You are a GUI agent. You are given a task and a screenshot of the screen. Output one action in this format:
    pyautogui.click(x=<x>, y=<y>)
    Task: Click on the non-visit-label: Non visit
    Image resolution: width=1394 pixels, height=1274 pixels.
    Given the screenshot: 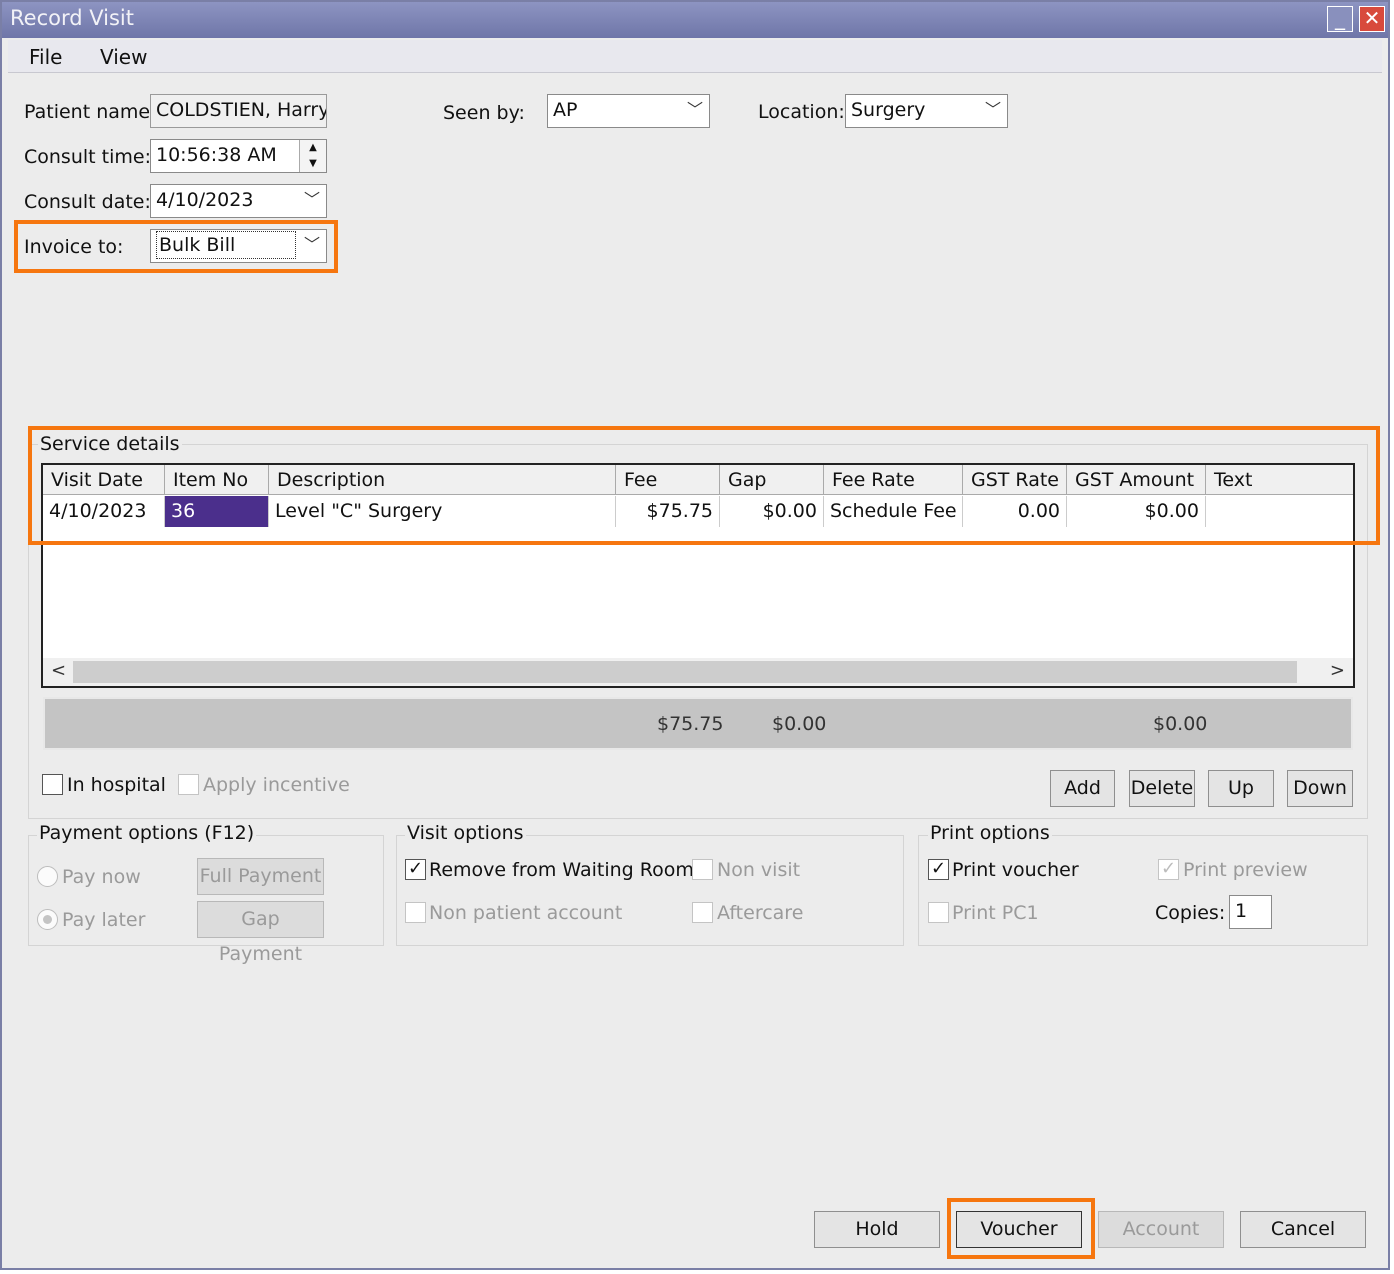 What is the action you would take?
    pyautogui.click(x=759, y=870)
    